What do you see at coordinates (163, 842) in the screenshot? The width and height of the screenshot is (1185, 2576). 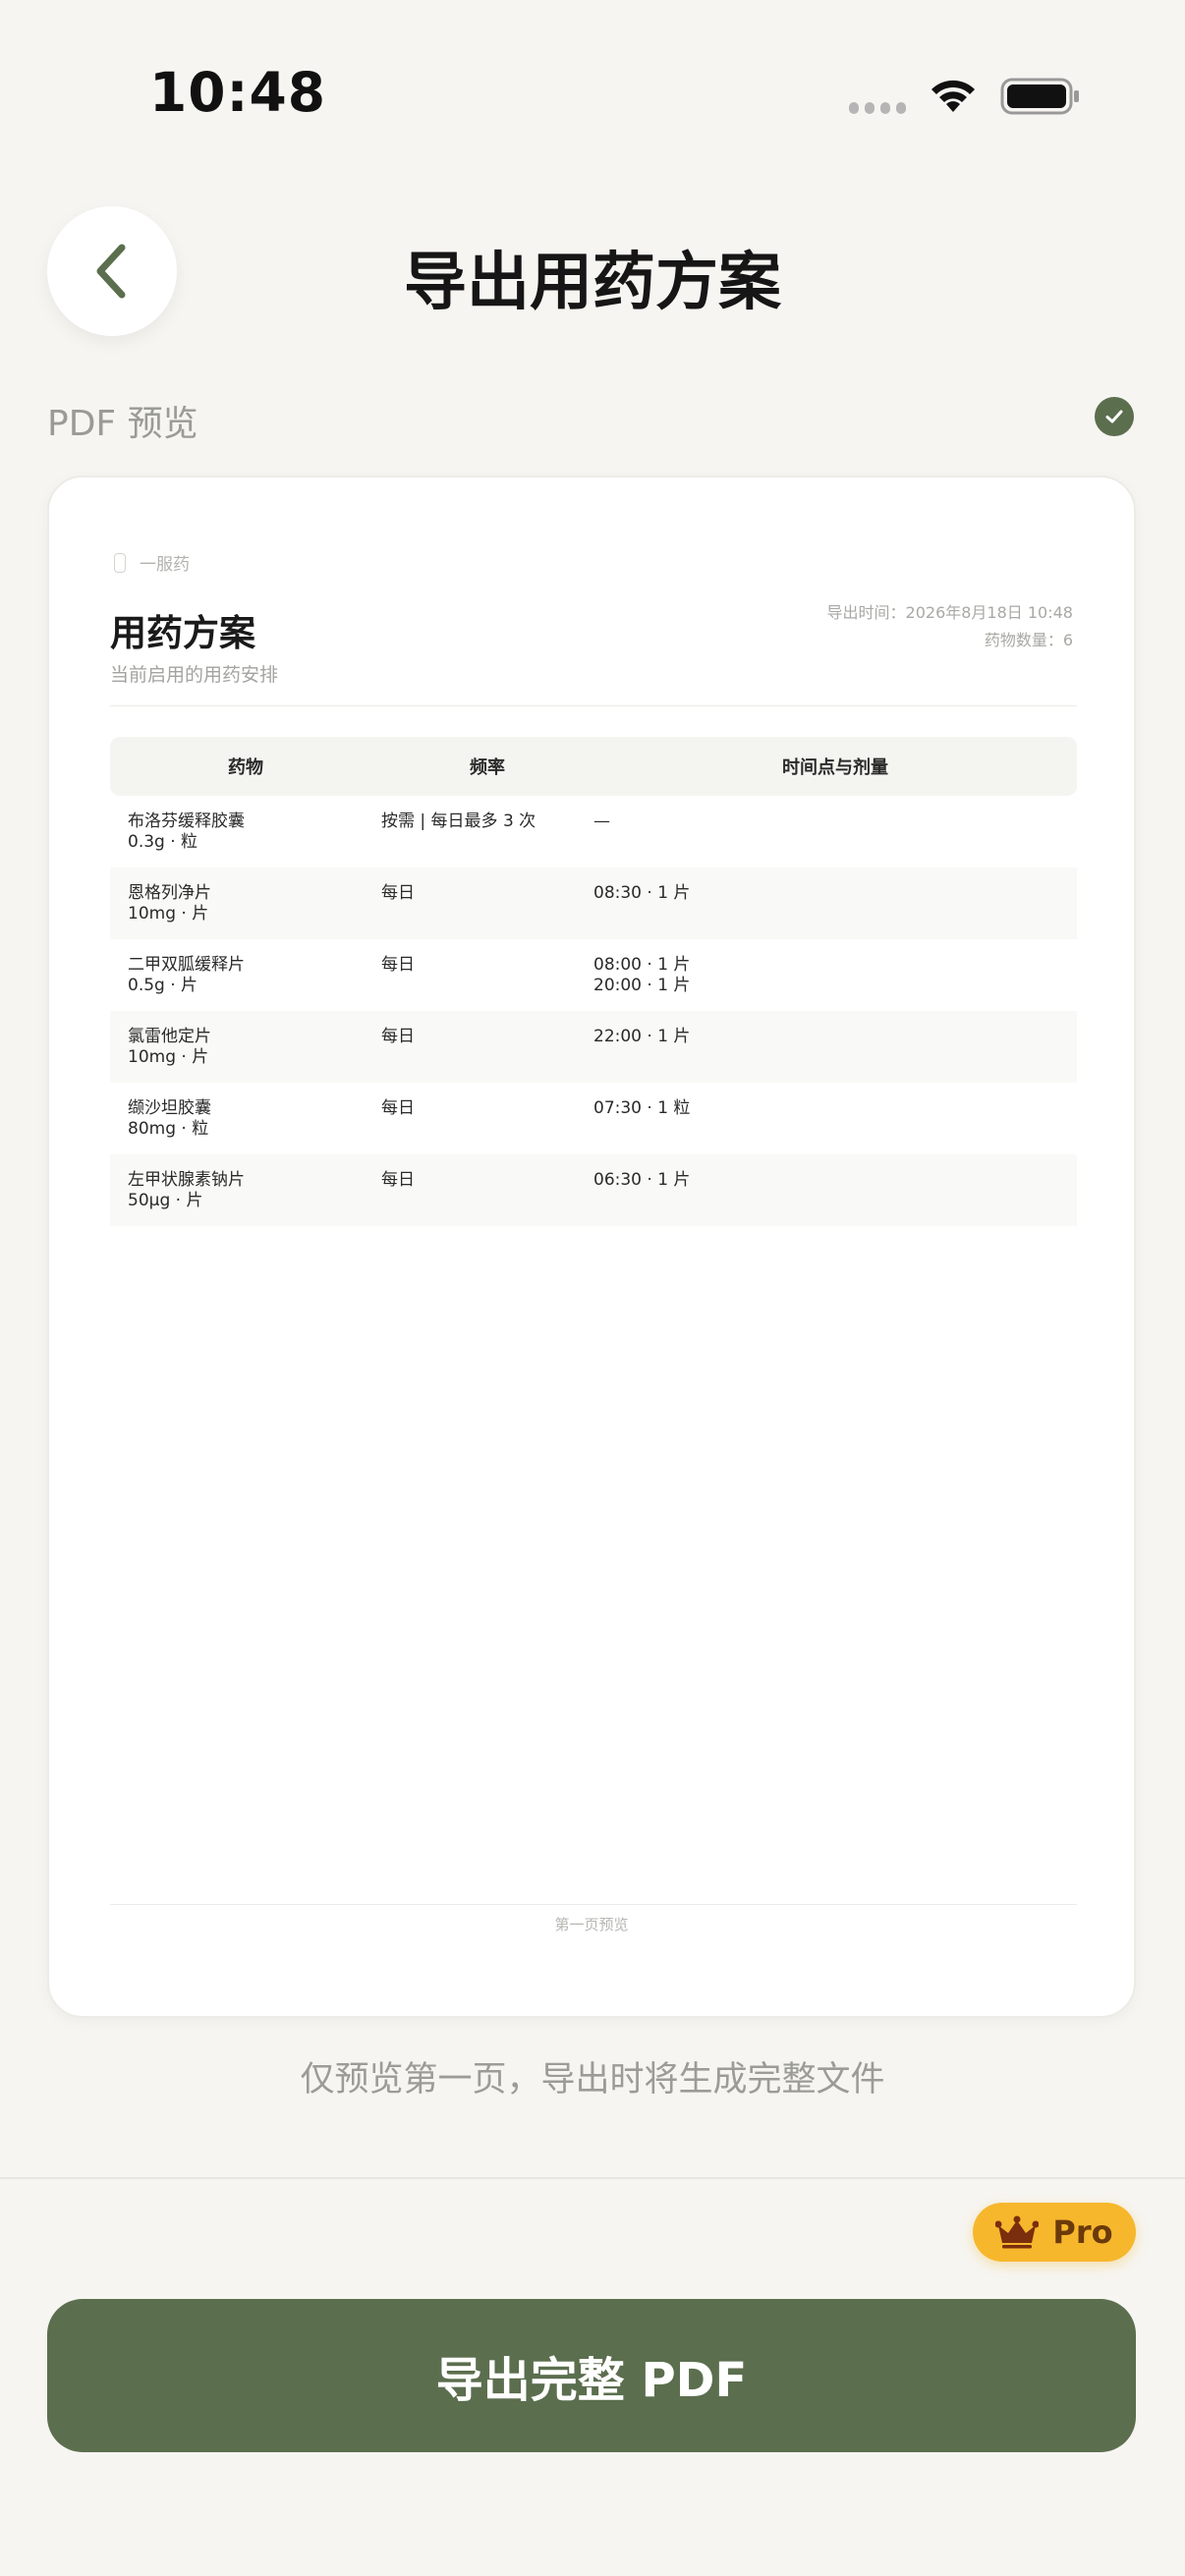 I see `medication-dose: 0.3g · 粒` at bounding box center [163, 842].